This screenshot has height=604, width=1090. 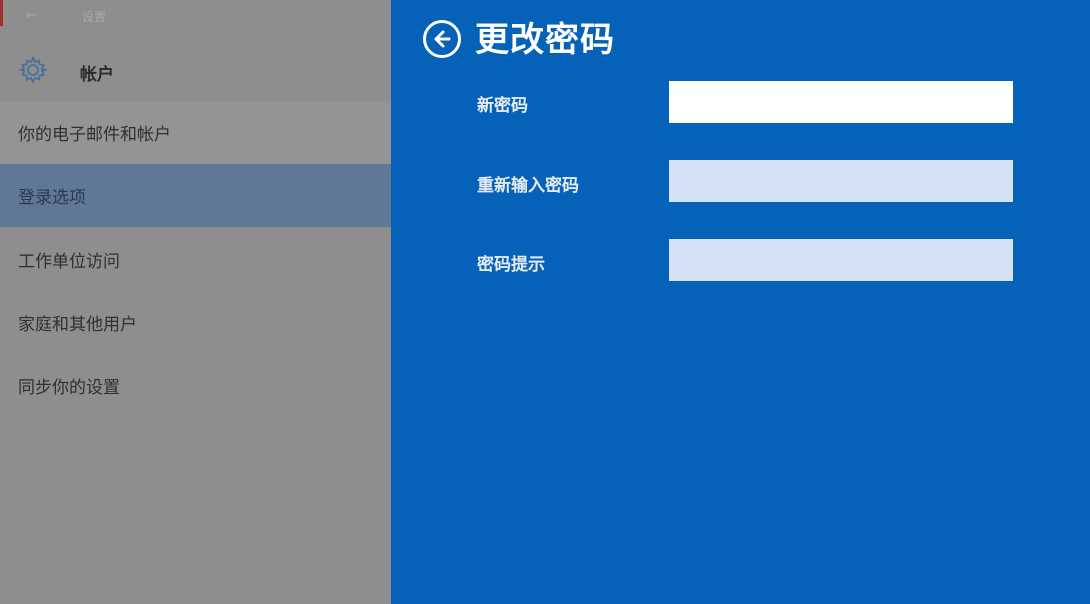 What do you see at coordinates (52, 198) in the screenshot?
I see `sidebar-item-label: 登录选项` at bounding box center [52, 198].